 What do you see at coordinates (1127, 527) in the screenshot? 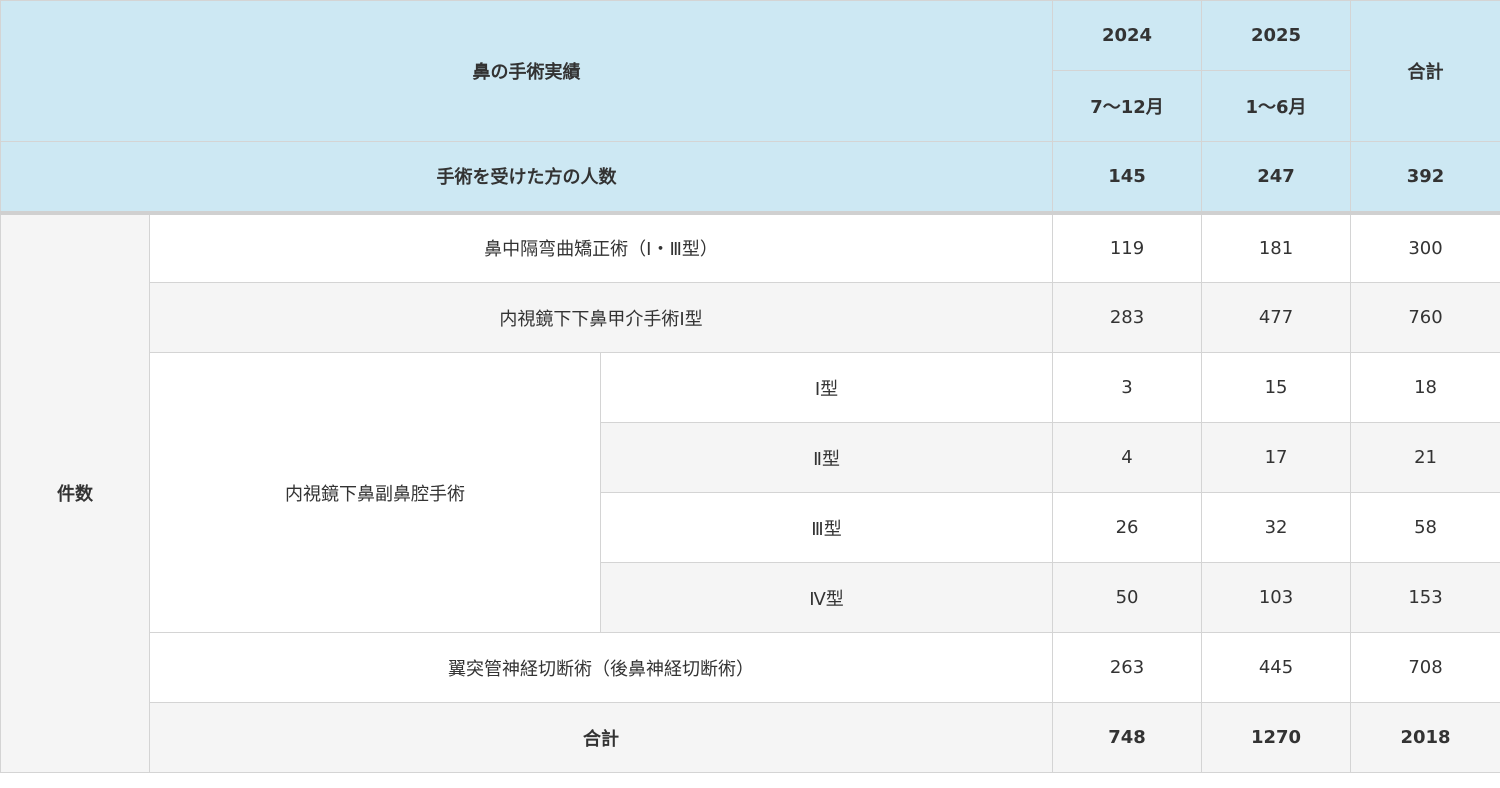
I see `type-2024: 26` at bounding box center [1127, 527].